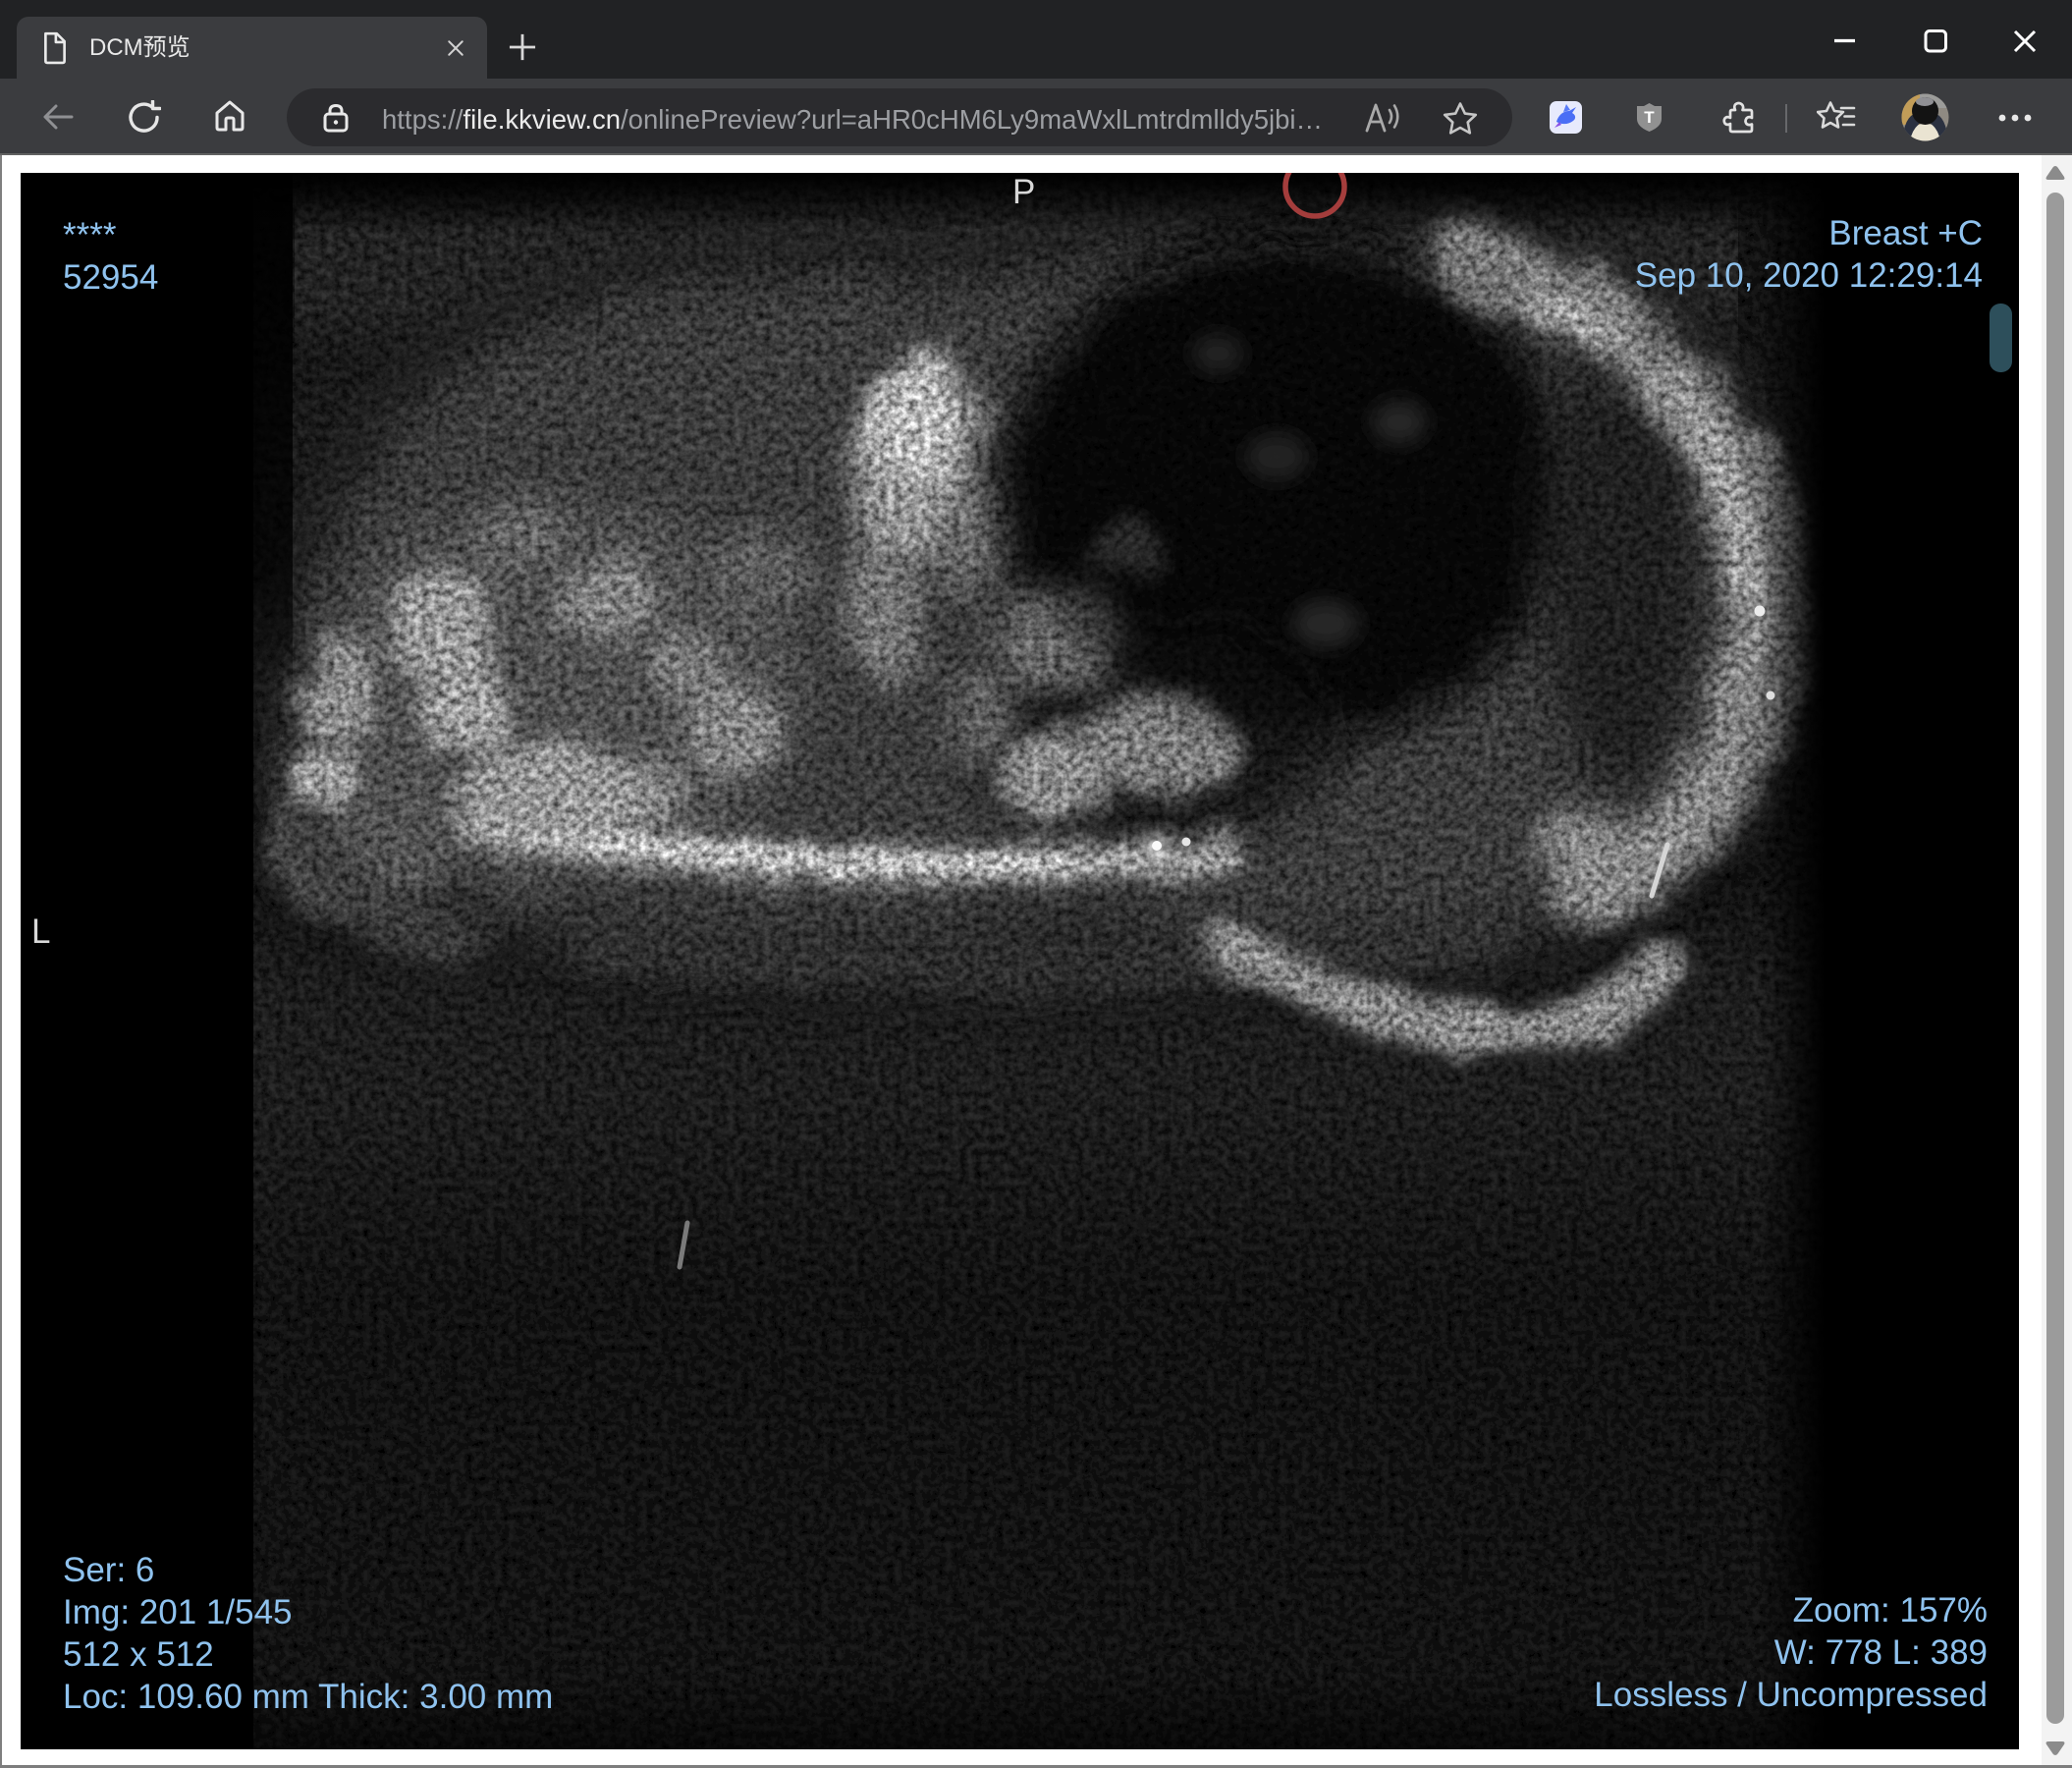  I want to click on svg-text: T, so click(1649, 117).